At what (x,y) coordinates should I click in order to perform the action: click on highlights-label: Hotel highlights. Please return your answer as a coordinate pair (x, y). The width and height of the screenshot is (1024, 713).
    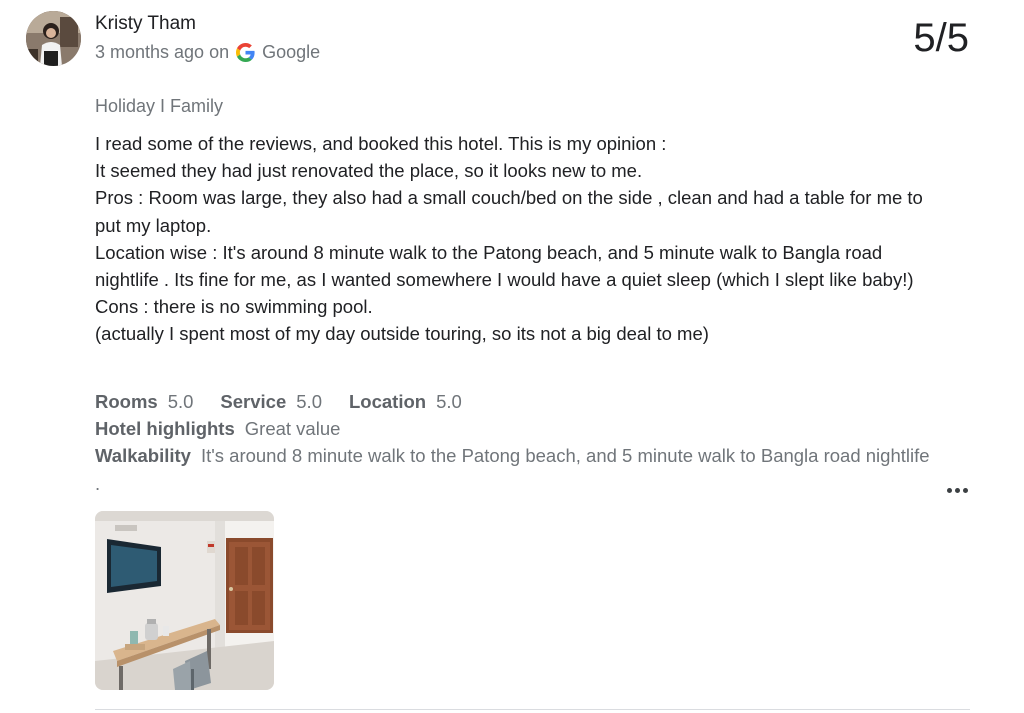
    Looking at the image, I should click on (165, 429).